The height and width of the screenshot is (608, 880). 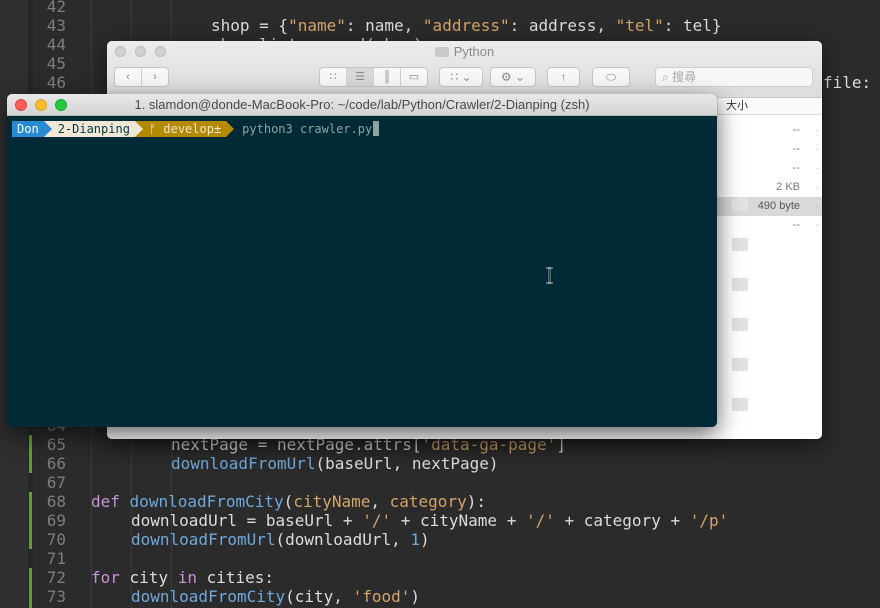 I want to click on ibeam-cursor-icon, so click(x=549, y=275).